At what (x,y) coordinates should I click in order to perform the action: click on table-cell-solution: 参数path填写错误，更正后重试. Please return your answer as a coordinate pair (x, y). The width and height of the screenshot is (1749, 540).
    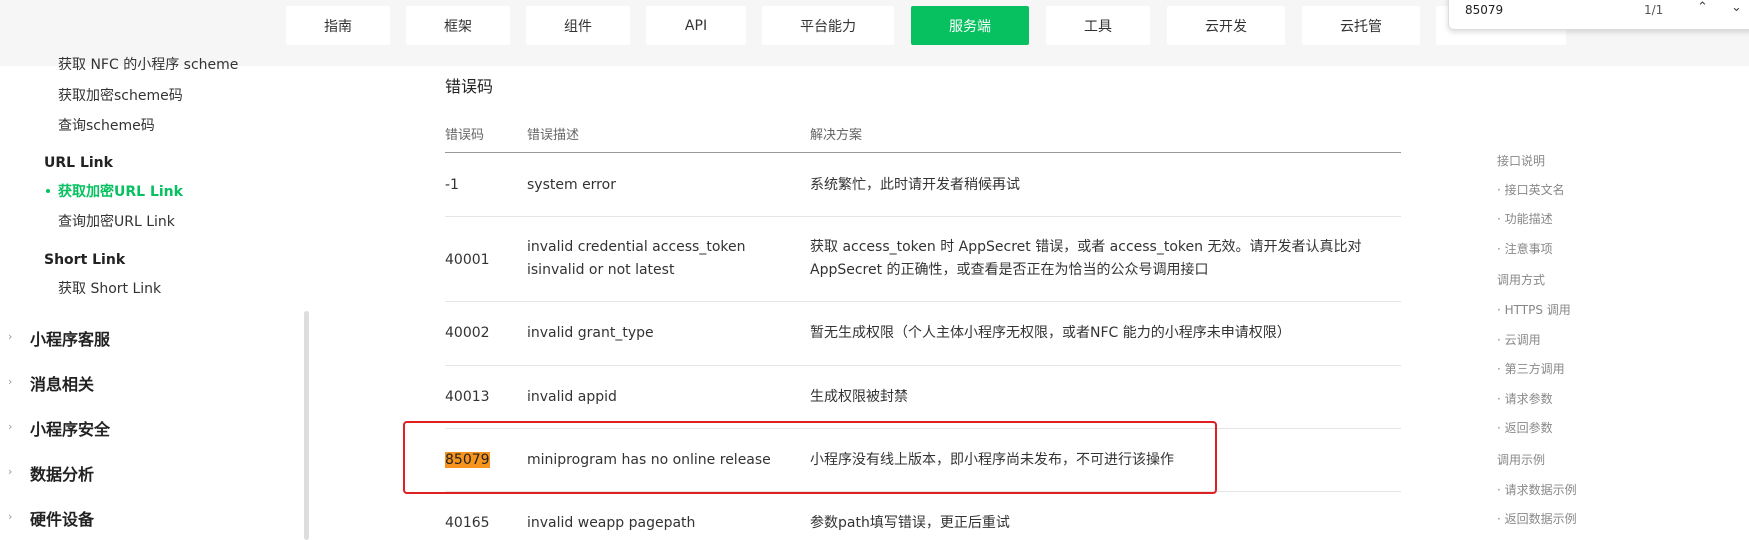
    Looking at the image, I should click on (910, 523).